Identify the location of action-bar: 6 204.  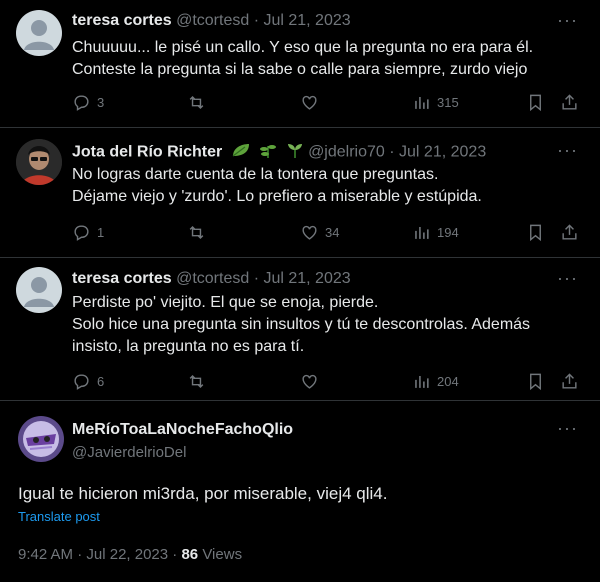
(327, 383).